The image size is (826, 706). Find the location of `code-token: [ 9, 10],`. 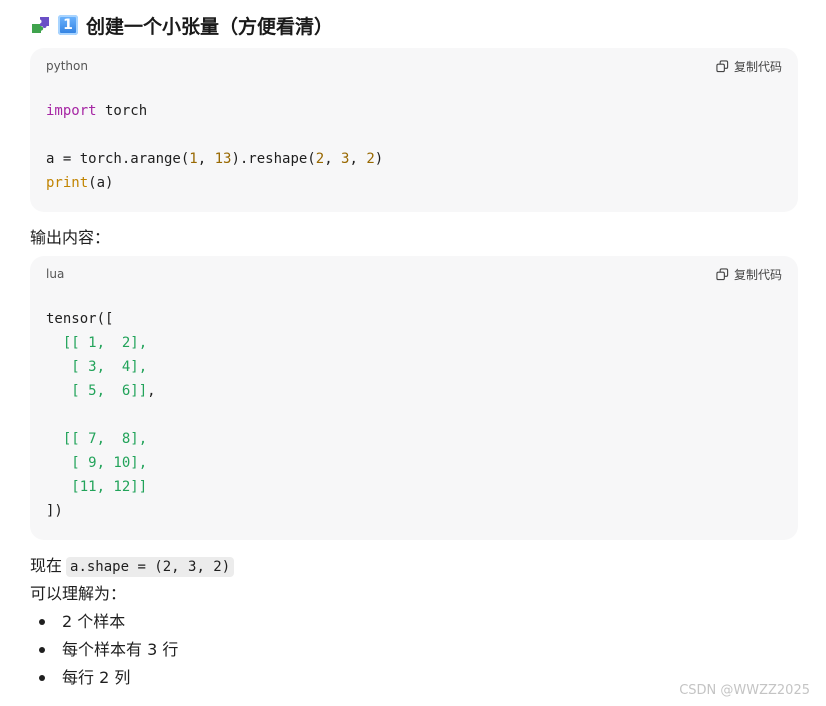

code-token: [ 9, 10], is located at coordinates (97, 463).